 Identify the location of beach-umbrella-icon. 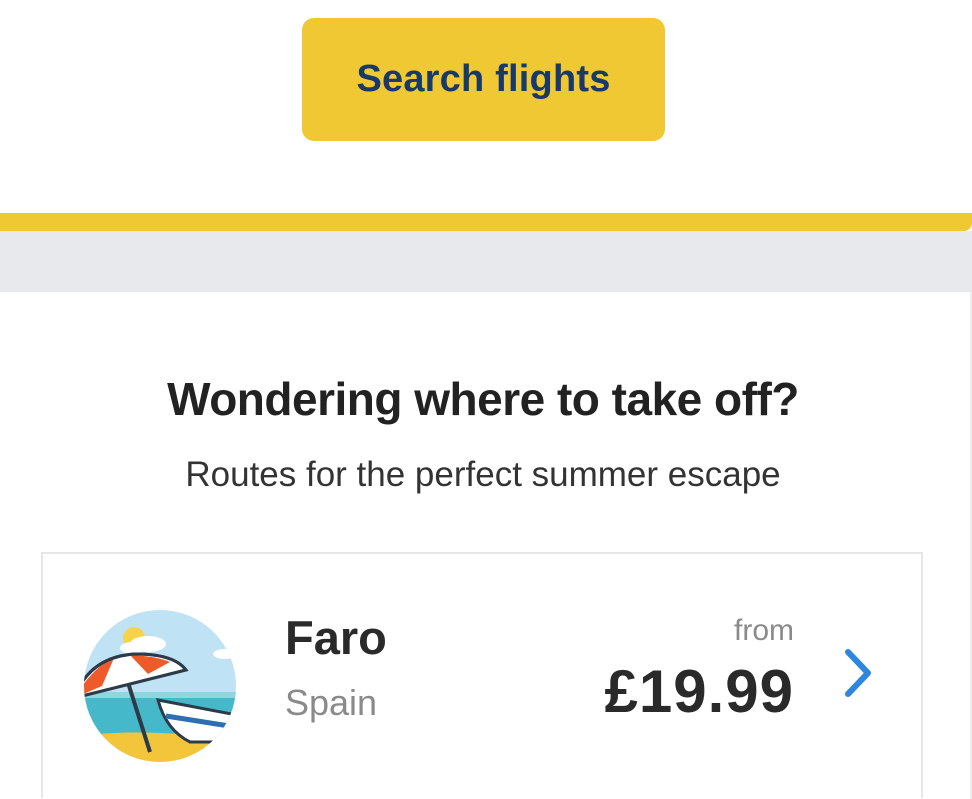
(160, 686).